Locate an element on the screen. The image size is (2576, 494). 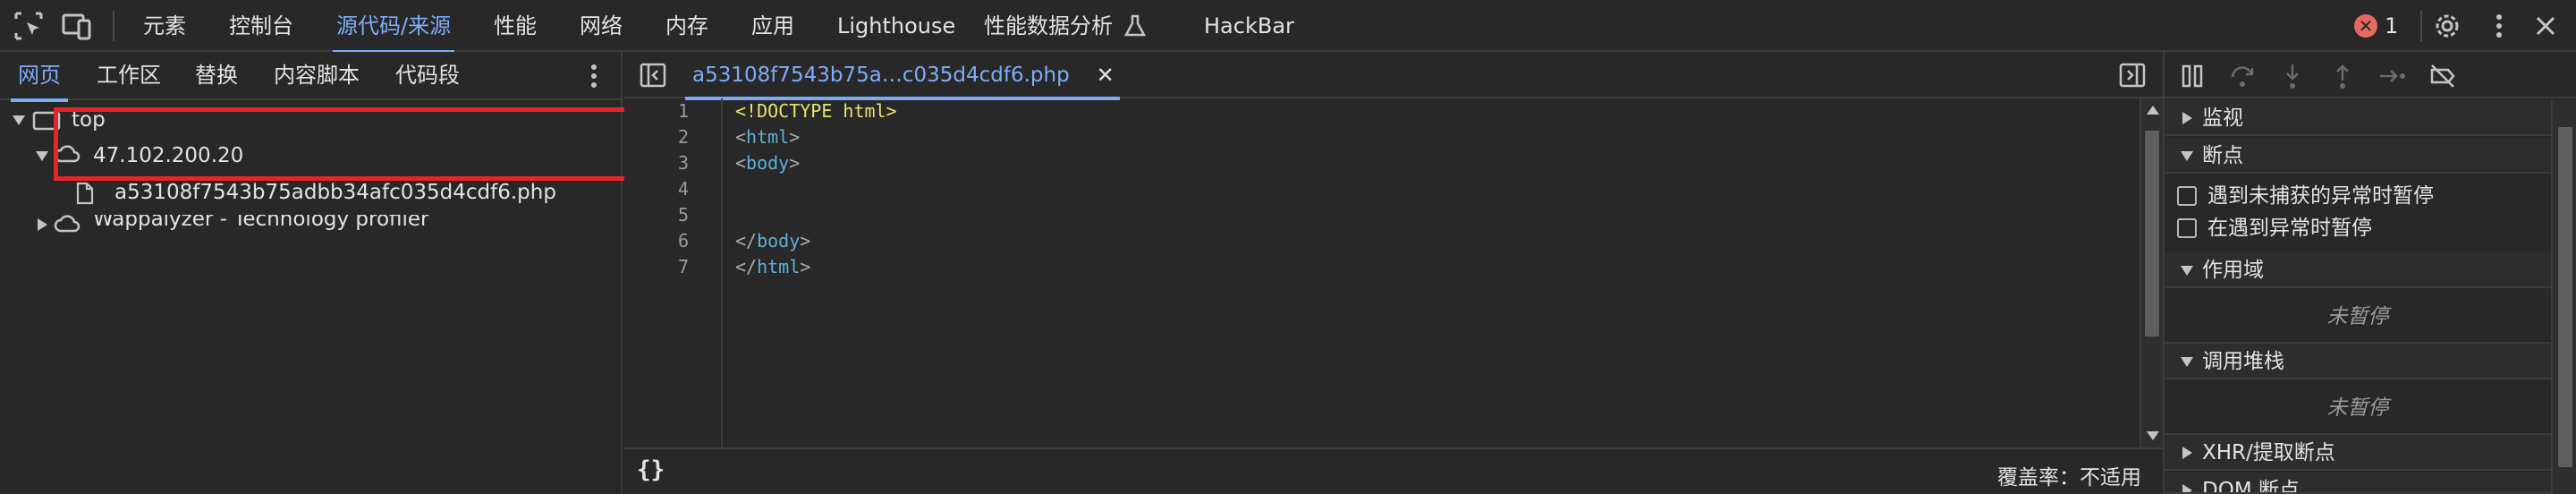
code-line: <!DOCTYPE html> is located at coordinates (816, 111).